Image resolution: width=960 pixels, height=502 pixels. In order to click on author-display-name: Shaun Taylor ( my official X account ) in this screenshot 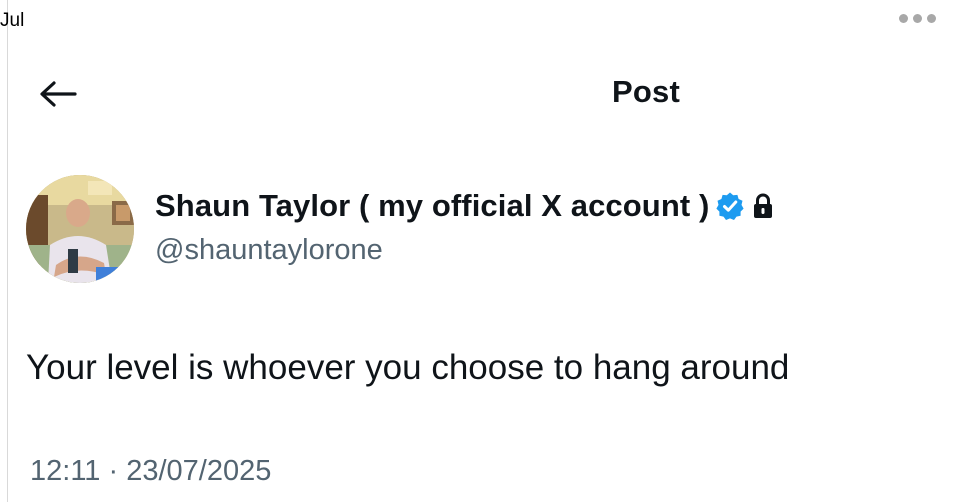, I will do `click(432, 206)`.